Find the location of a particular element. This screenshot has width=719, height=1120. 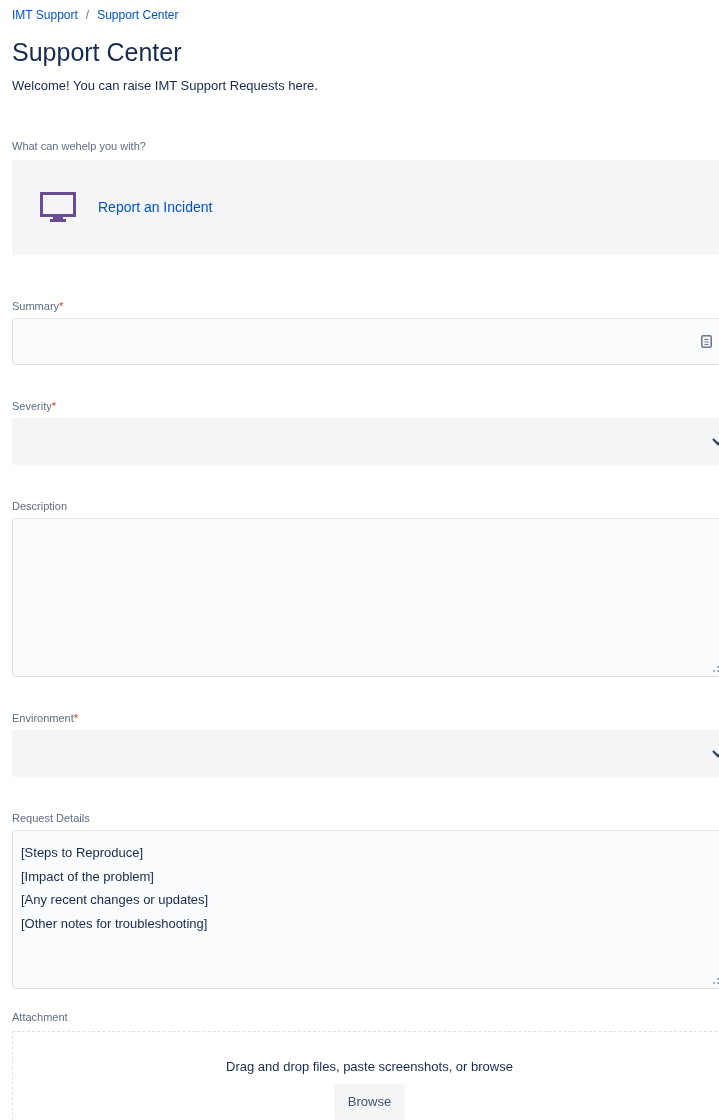

breadcrumb-link: IMT Support is located at coordinates (45, 15).